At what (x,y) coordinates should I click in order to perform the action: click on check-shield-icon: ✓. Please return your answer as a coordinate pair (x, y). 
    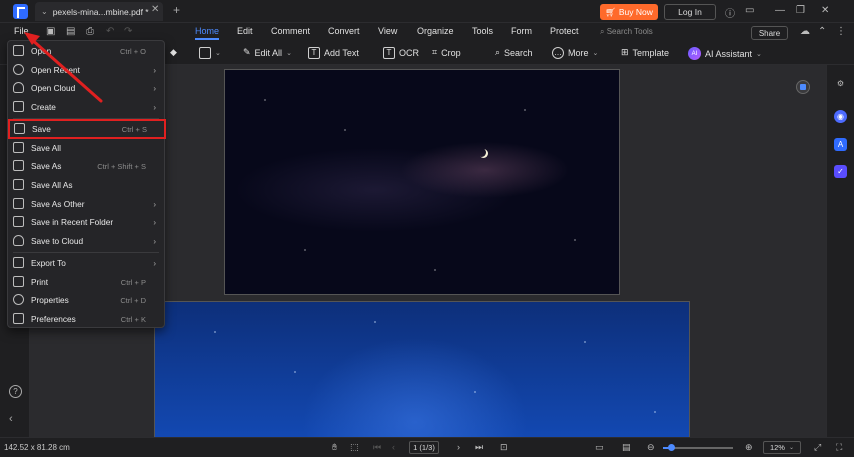
    Looking at the image, I should click on (840, 171).